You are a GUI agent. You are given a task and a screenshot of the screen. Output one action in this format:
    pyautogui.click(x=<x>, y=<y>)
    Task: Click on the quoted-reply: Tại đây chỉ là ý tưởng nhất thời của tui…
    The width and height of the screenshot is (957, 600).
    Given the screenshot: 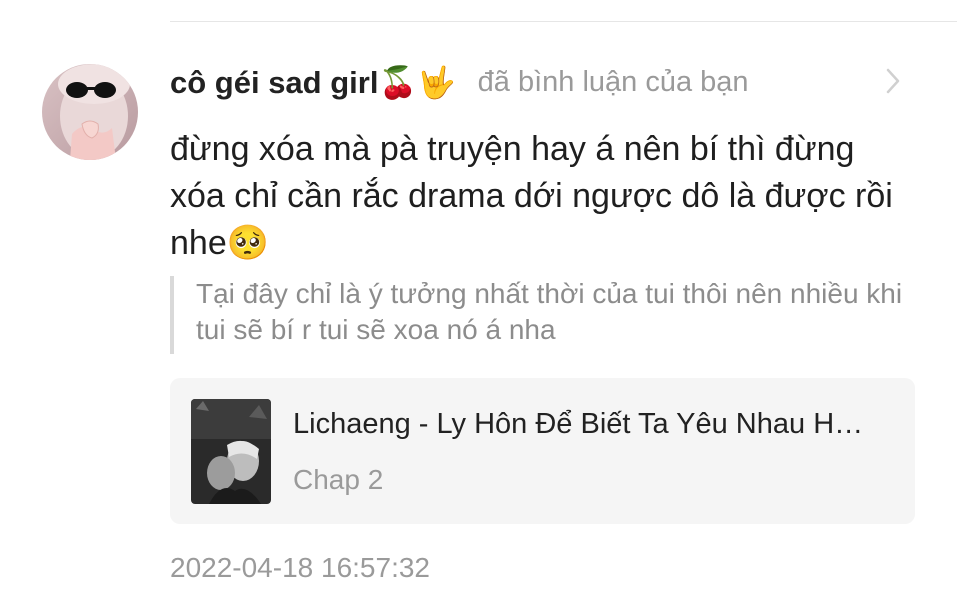 What is the action you would take?
    pyautogui.click(x=542, y=315)
    